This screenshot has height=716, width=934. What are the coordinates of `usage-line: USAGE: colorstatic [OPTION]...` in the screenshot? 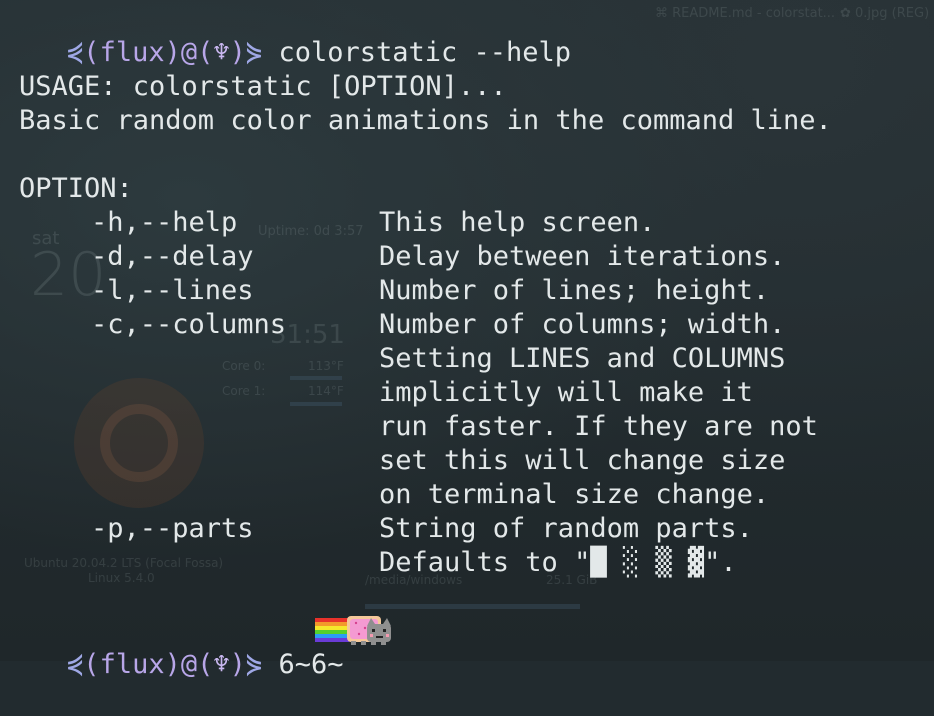 It's located at (263, 86).